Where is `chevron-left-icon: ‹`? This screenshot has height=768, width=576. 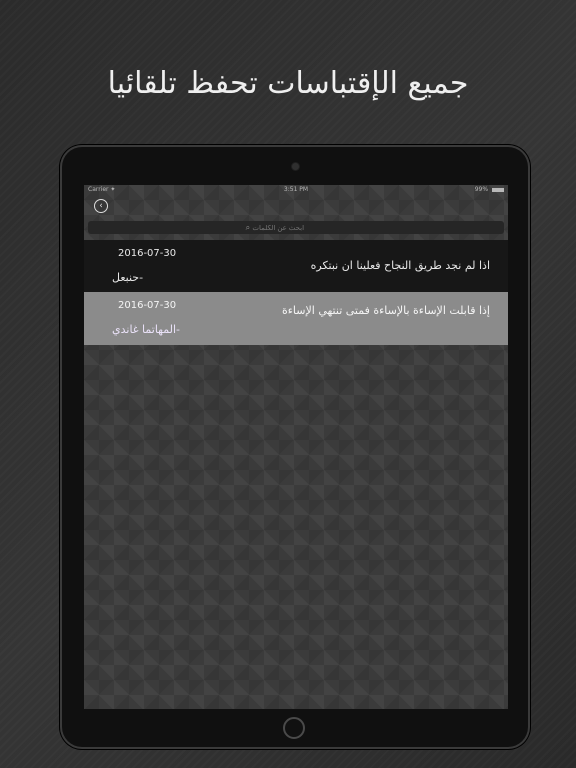 chevron-left-icon: ‹ is located at coordinates (101, 206).